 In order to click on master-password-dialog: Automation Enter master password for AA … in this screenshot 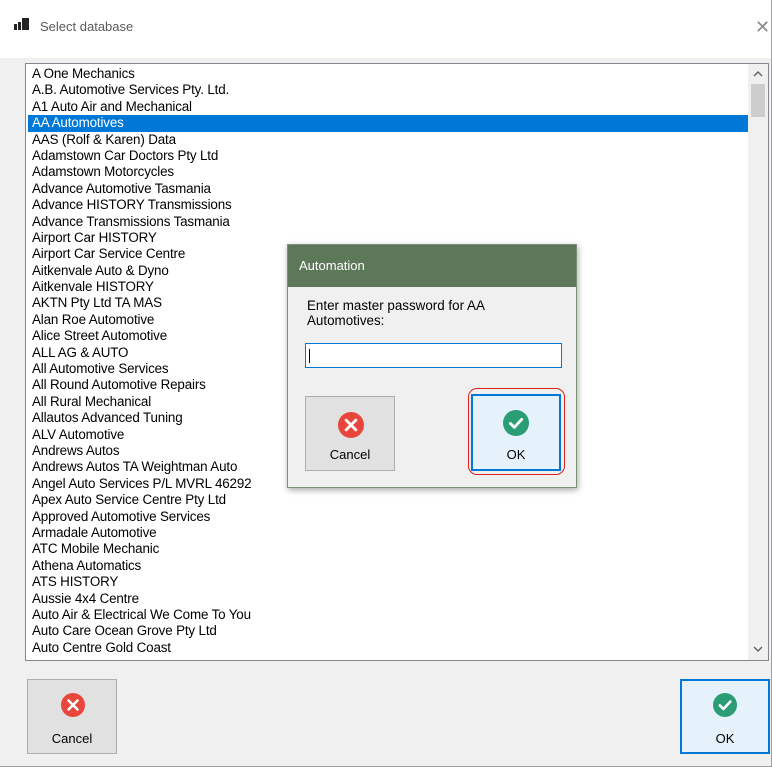, I will do `click(432, 366)`.